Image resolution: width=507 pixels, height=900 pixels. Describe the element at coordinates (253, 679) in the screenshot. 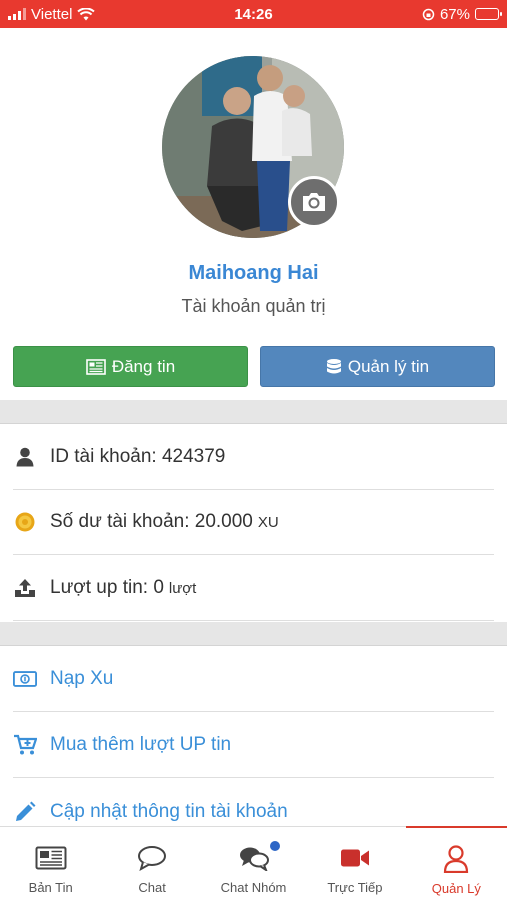

I see `topup-link: Nạp Xu` at that location.